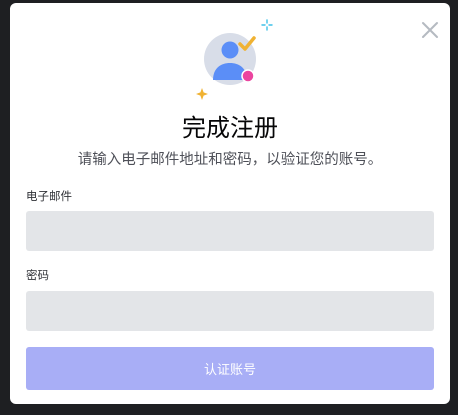 The height and width of the screenshot is (415, 458). I want to click on dialog-title: 完成注册, so click(230, 128).